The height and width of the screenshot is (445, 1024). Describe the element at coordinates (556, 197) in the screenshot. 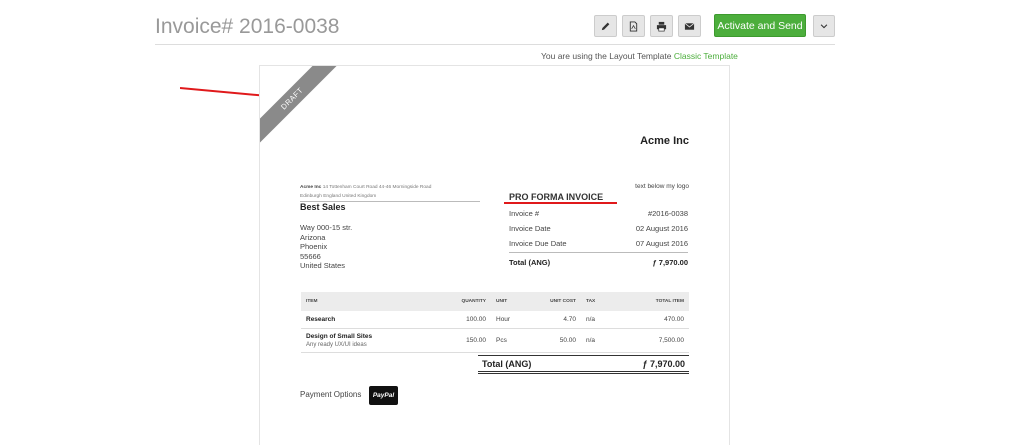

I see `invoice-type-title: PRO FORMA INVOICE` at that location.